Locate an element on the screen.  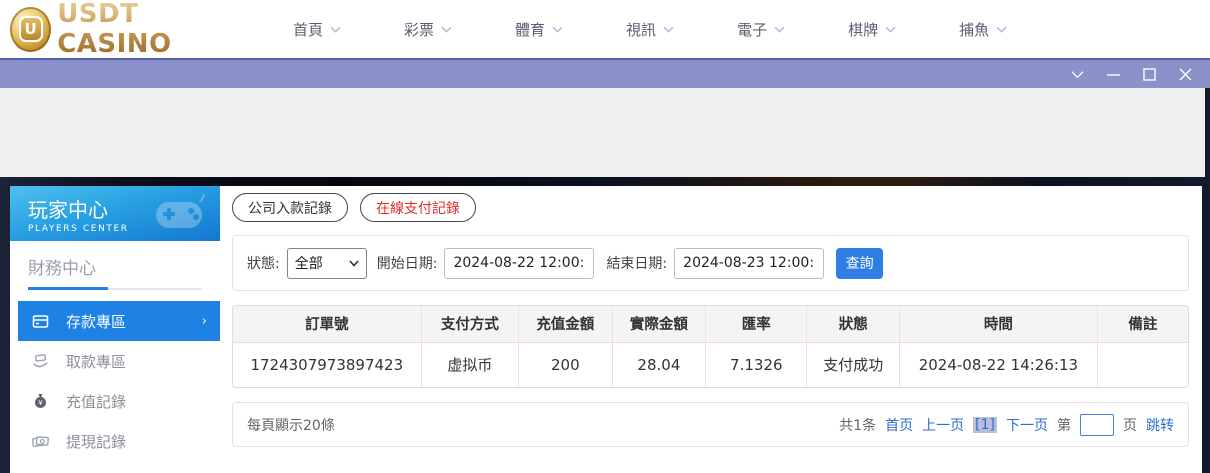
sidebar-item-withdraw: 取款專區 is located at coordinates (119, 361).